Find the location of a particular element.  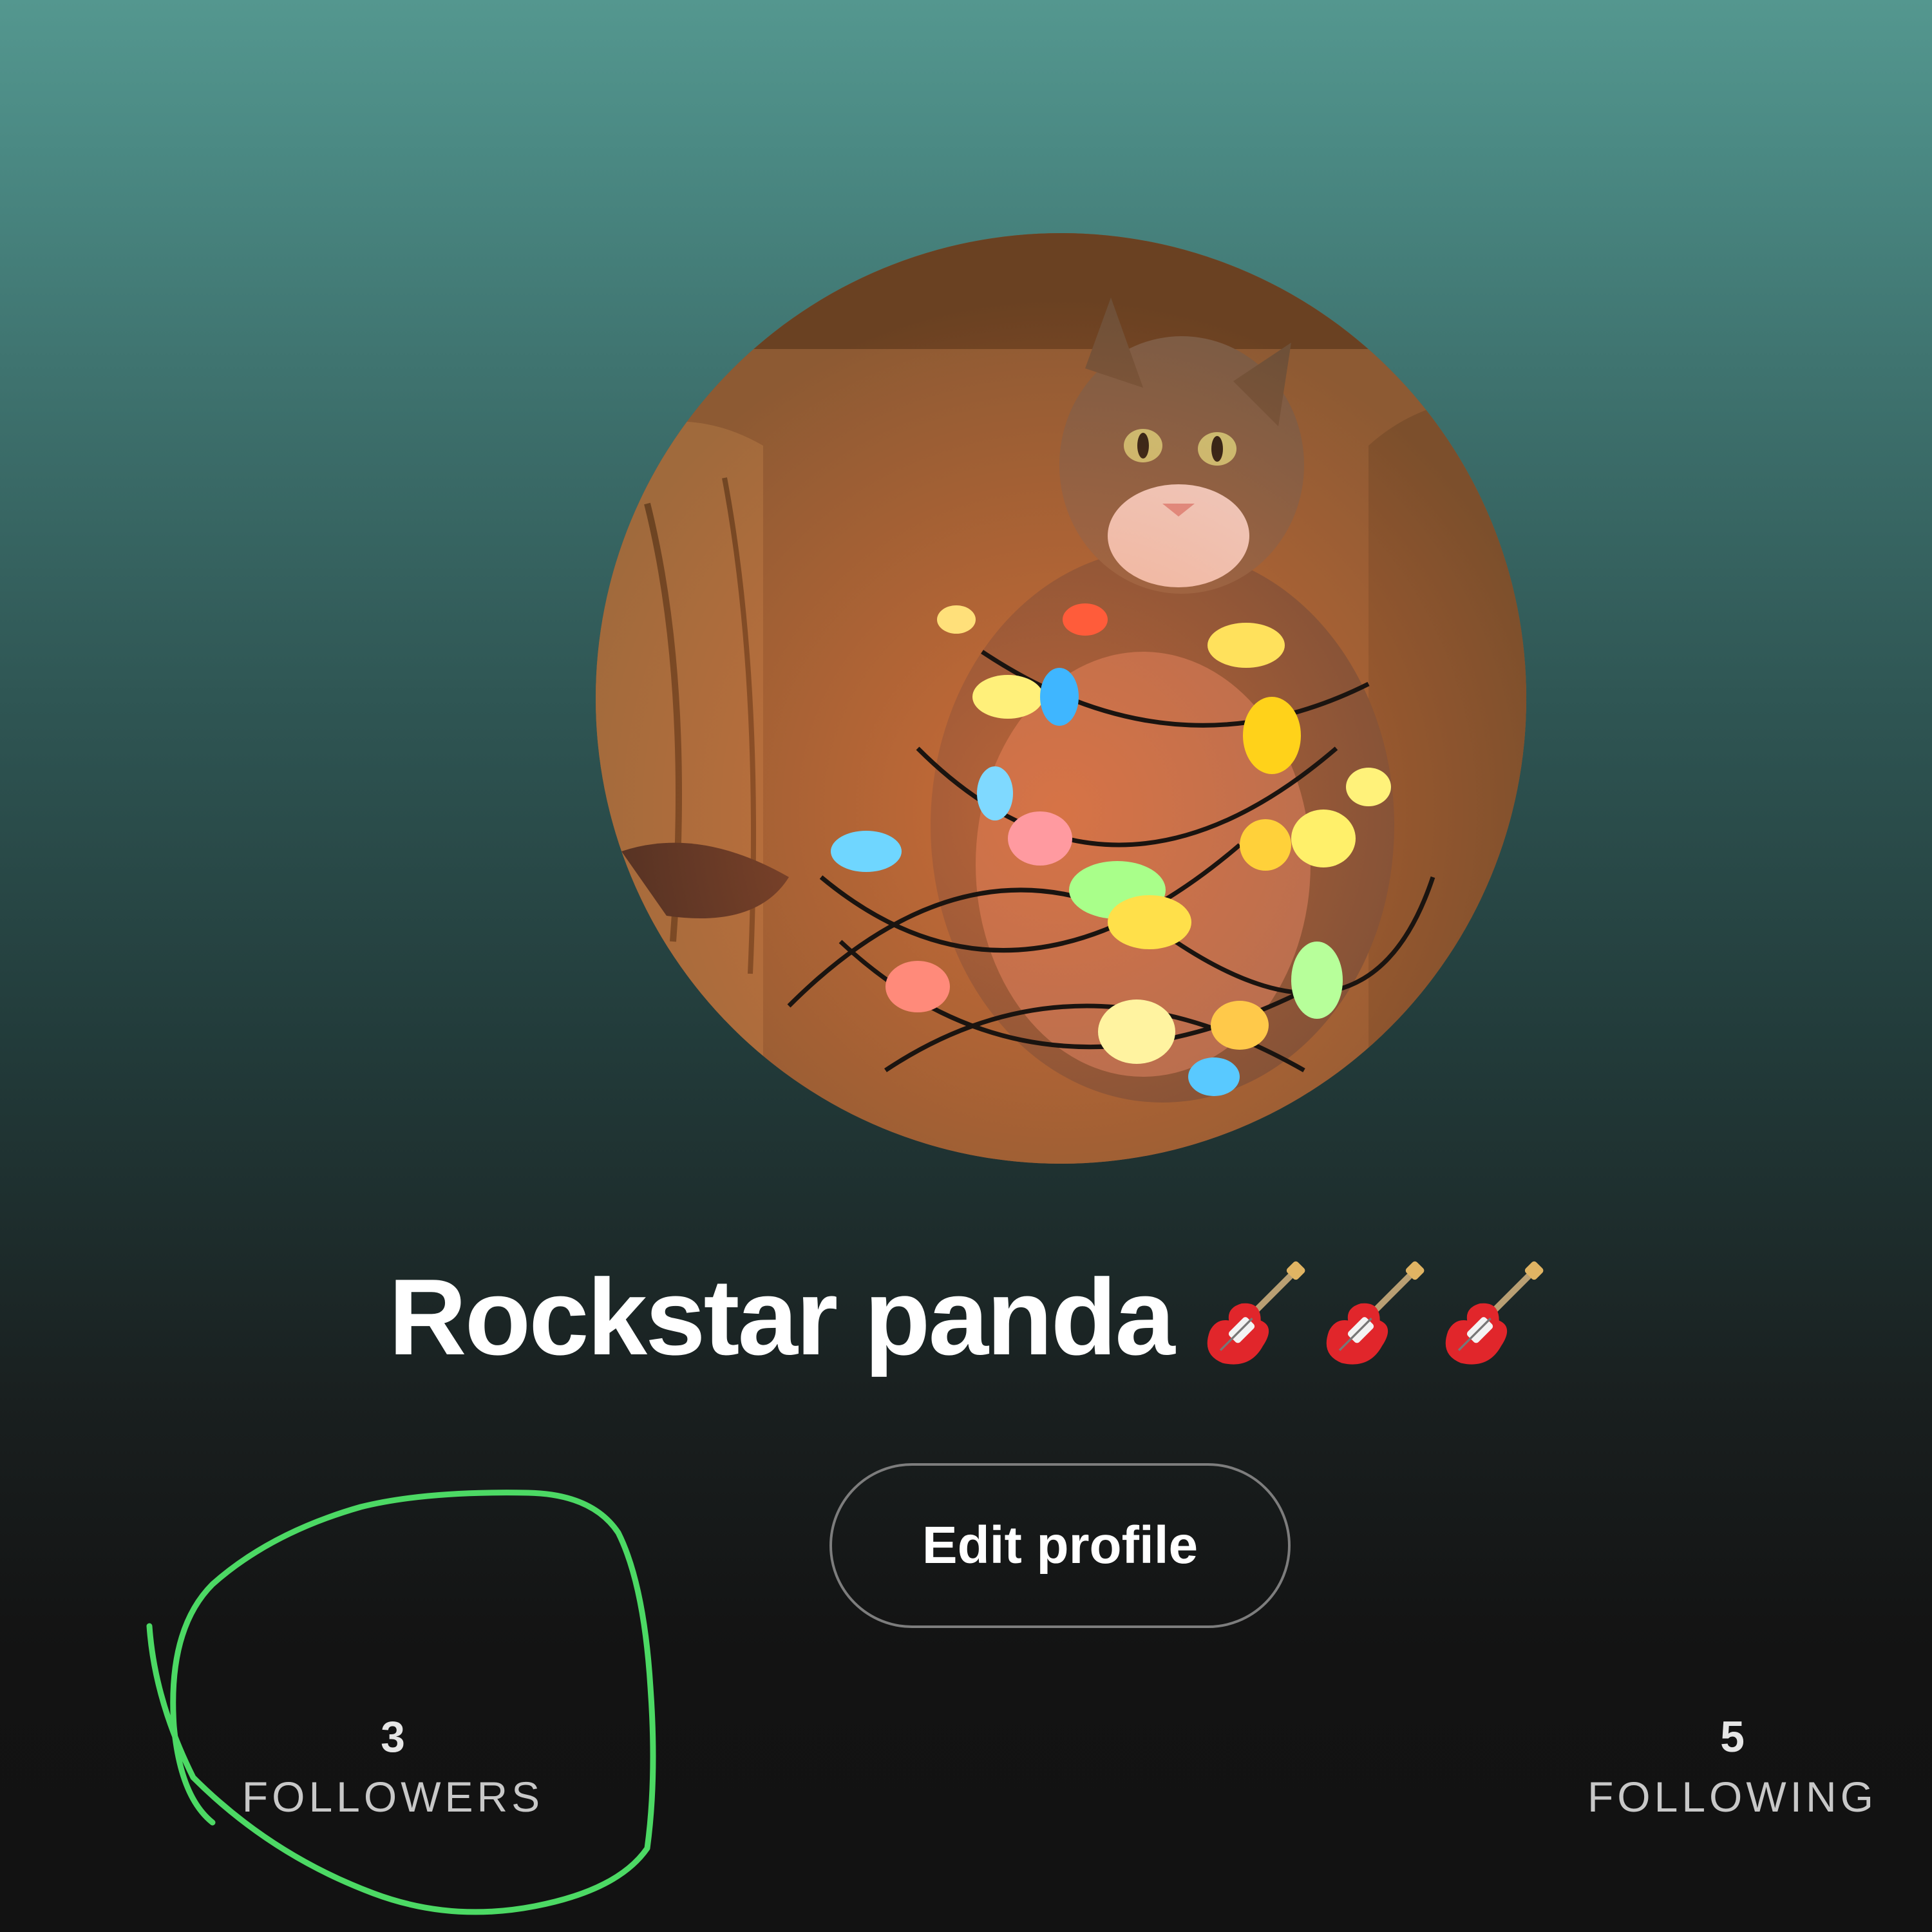

followers-stat: 3 FOLLOWERS is located at coordinates (393, 1770).